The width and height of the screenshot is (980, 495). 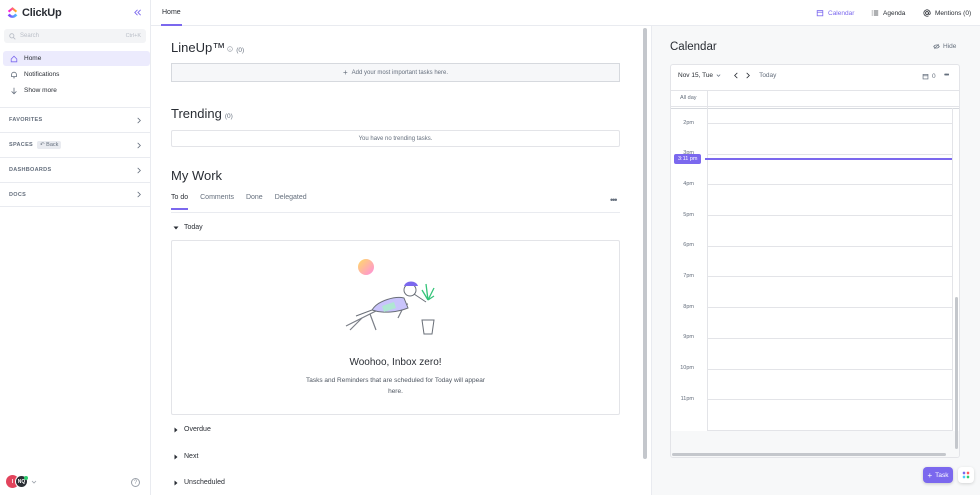 I want to click on calendar-title: Calendar, so click(x=693, y=47).